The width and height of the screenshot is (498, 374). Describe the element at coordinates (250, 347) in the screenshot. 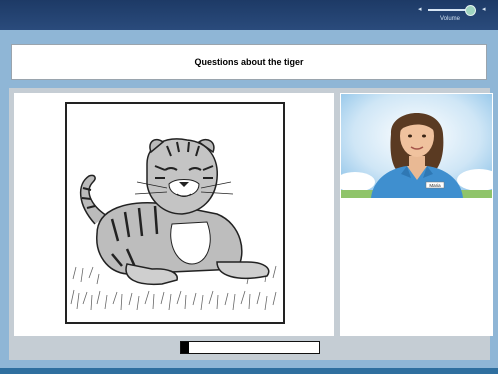

I see `progress-bar` at that location.